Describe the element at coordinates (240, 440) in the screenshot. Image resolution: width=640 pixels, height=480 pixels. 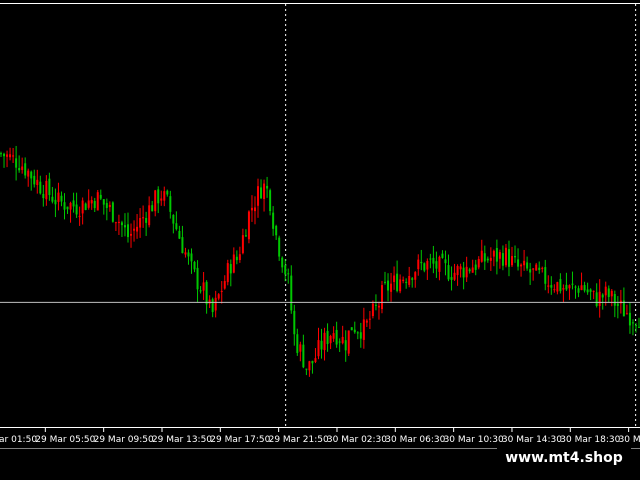
I see `x-tick-label: 29 Mar 17:50` at that location.